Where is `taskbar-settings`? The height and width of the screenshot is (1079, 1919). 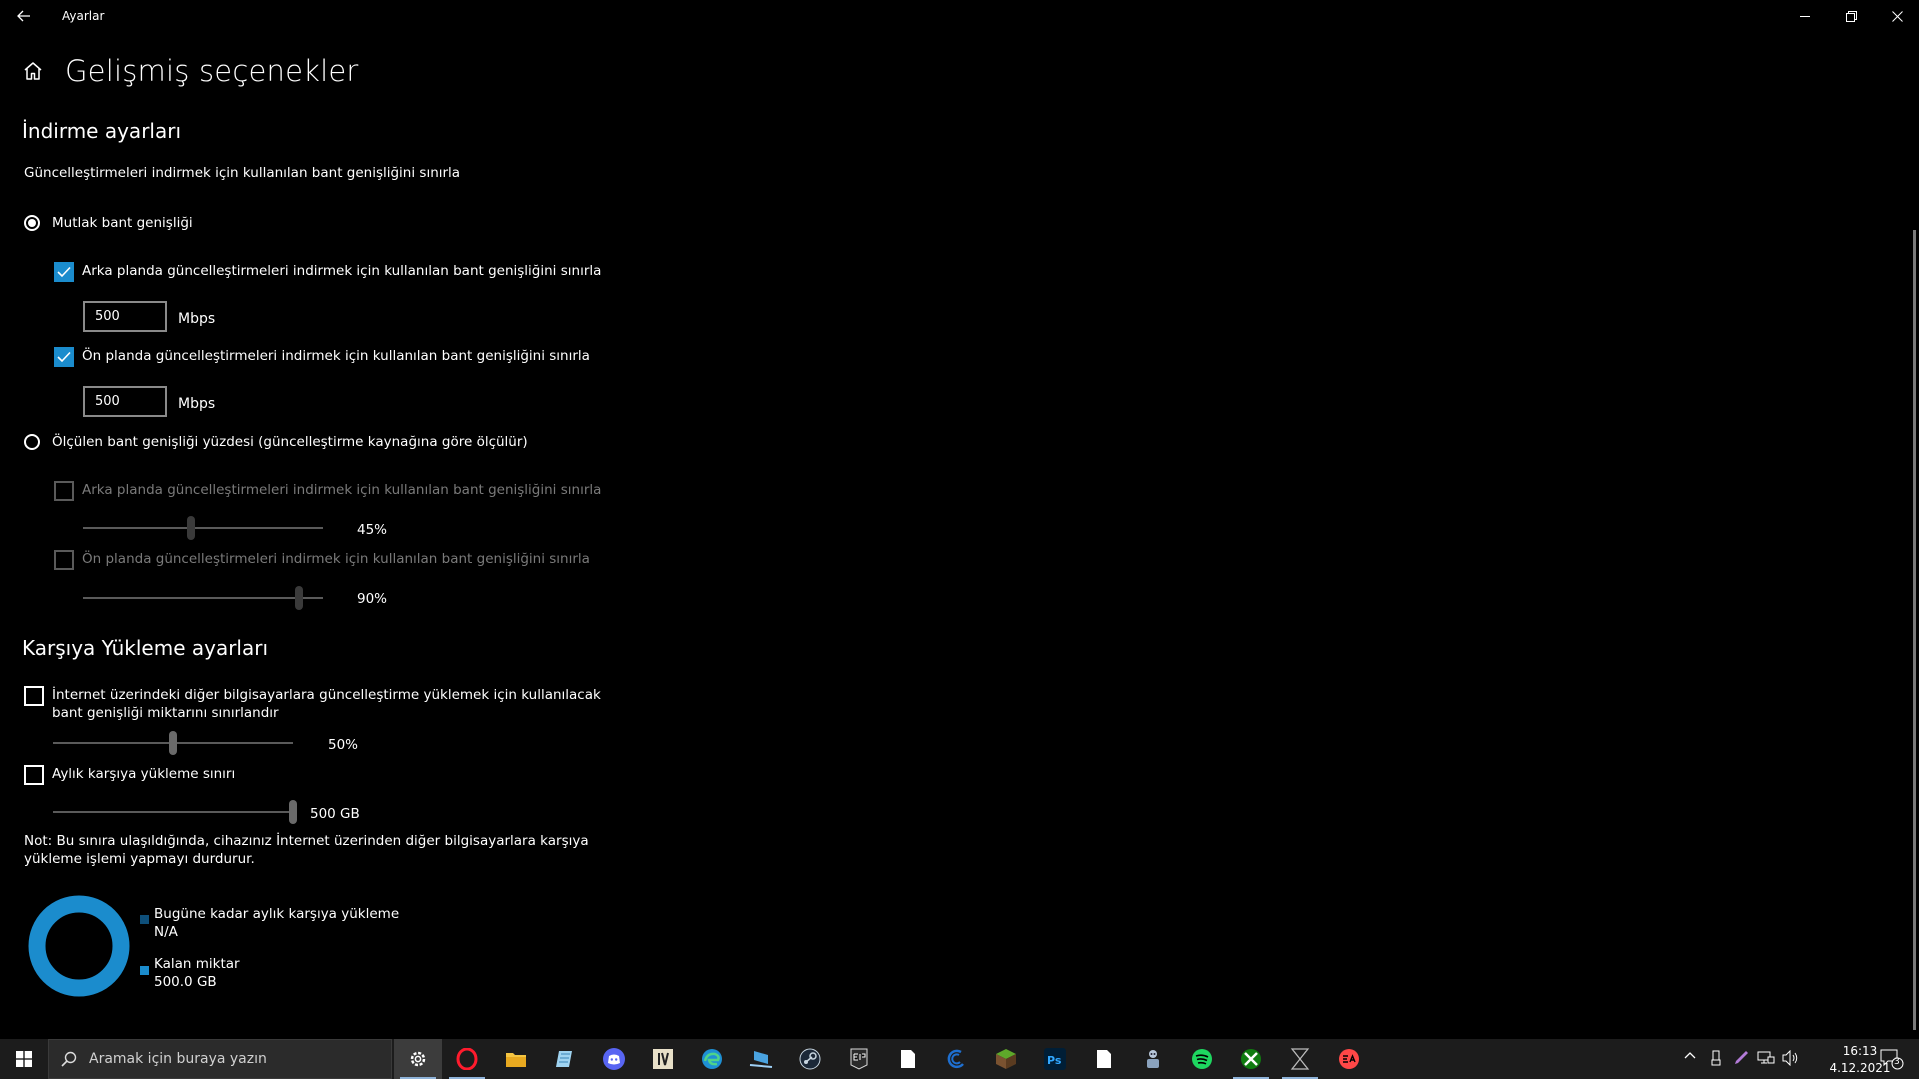 taskbar-settings is located at coordinates (418, 1059).